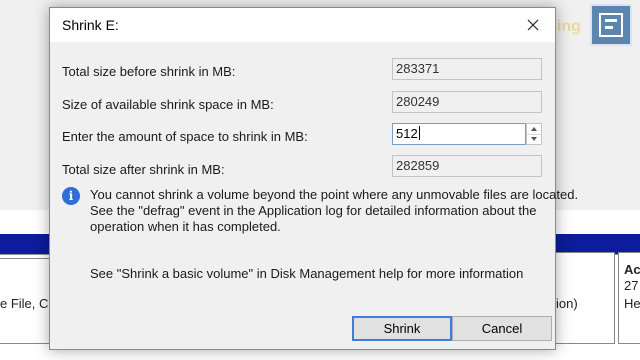 The image size is (640, 360). Describe the element at coordinates (26, 303) in the screenshot. I see `partition-left-text: e File, Cr` at that location.